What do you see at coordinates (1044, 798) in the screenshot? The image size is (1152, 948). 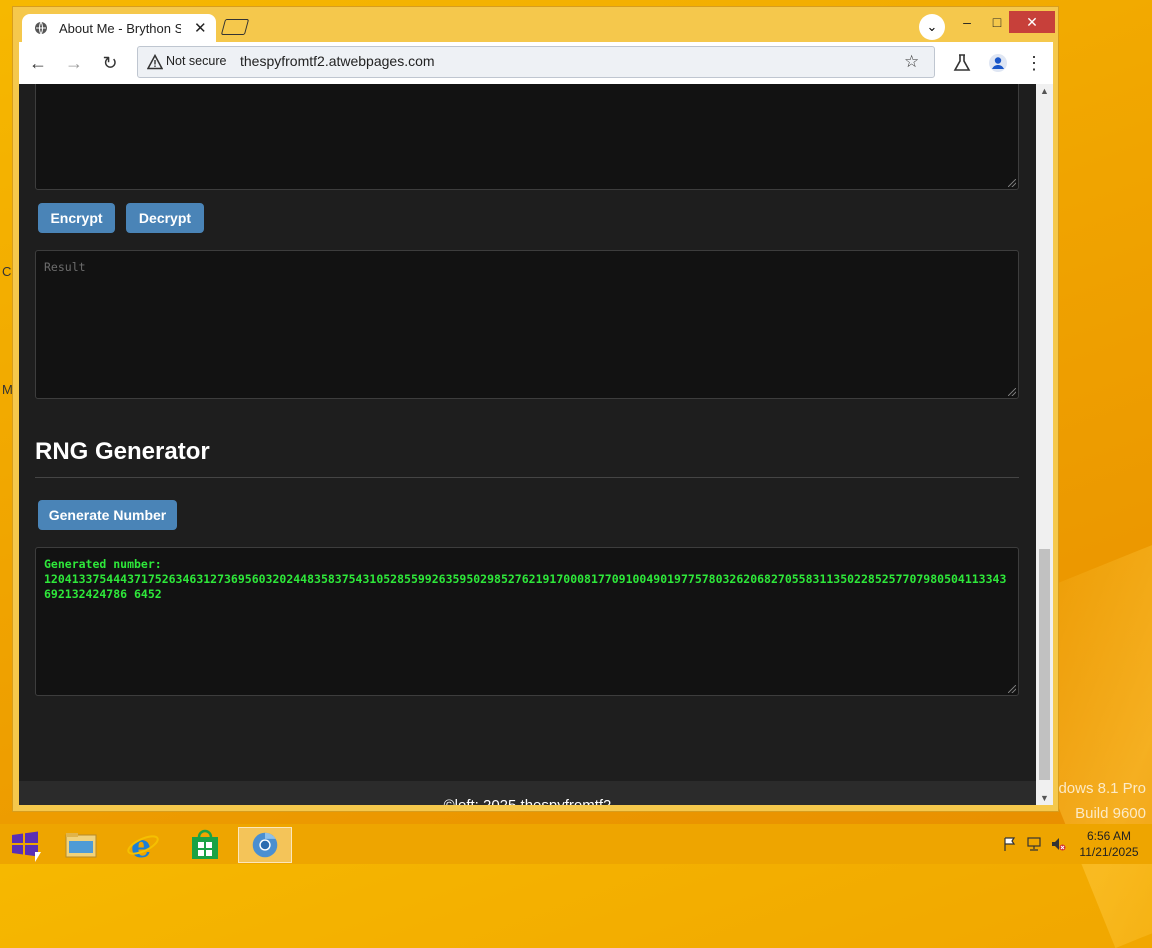 I see `scroll-down-arrow-icon: ▼` at bounding box center [1044, 798].